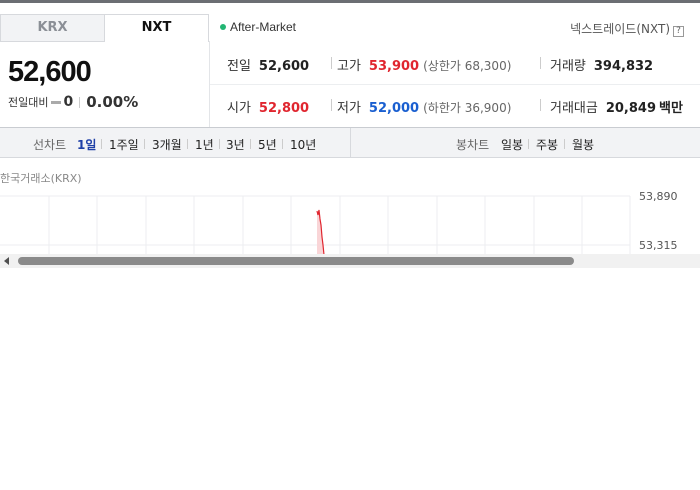  I want to click on stat-volume: 거래량 394,832, so click(601, 64).